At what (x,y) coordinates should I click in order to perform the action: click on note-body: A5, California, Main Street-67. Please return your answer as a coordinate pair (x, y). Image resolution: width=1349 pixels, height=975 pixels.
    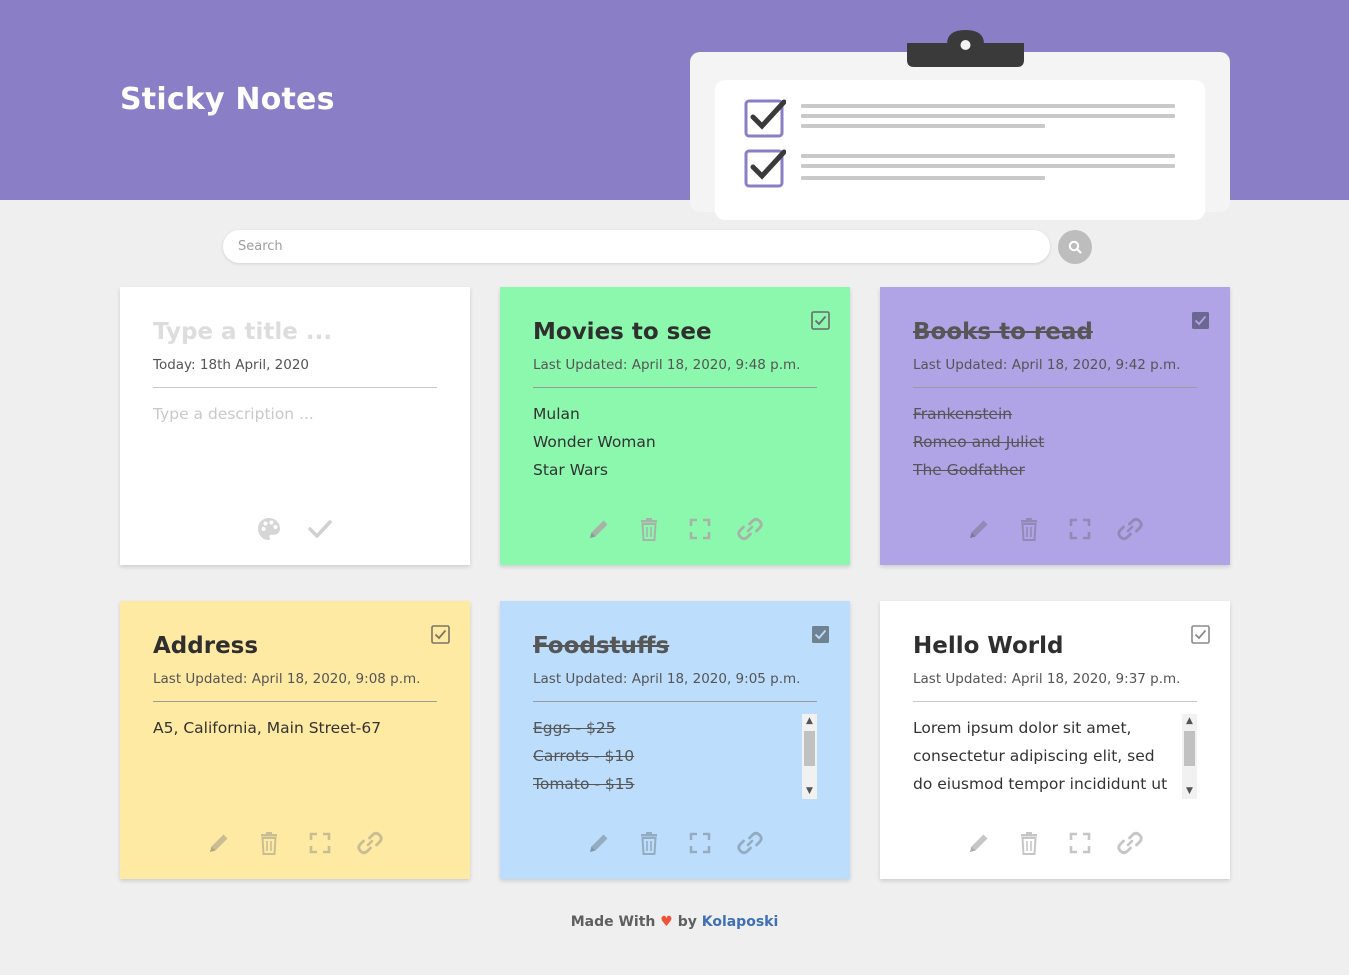
    Looking at the image, I should click on (295, 759).